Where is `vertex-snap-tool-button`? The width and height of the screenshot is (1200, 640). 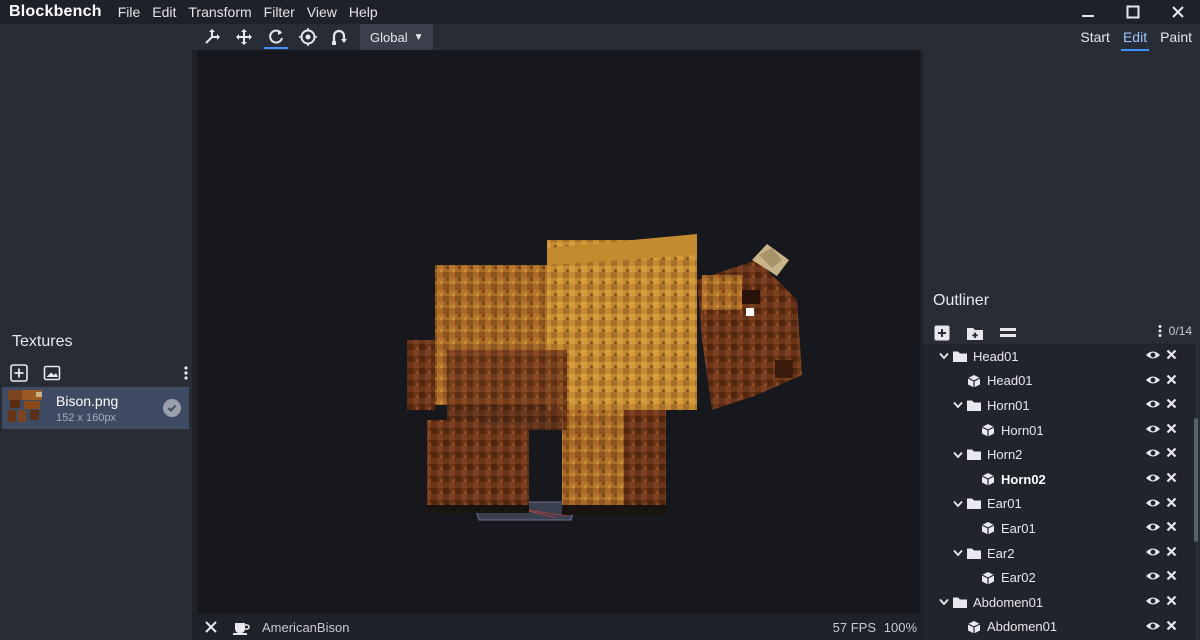 vertex-snap-tool-button is located at coordinates (340, 37).